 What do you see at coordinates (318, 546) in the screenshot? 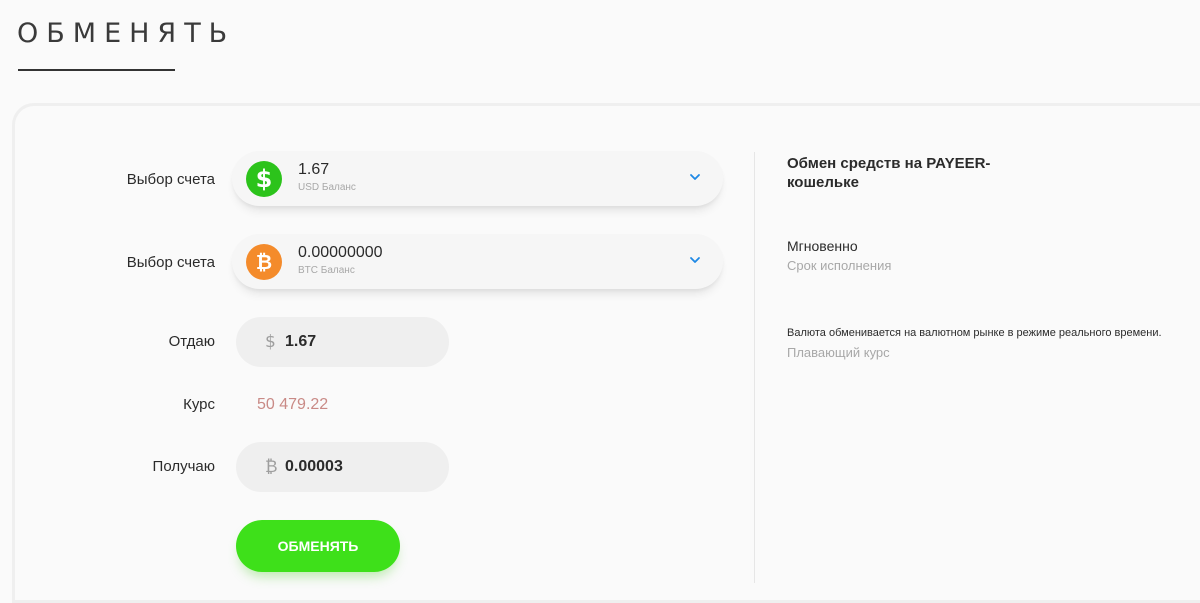
I see `exchange-button: ОБМЕНЯТЬ` at bounding box center [318, 546].